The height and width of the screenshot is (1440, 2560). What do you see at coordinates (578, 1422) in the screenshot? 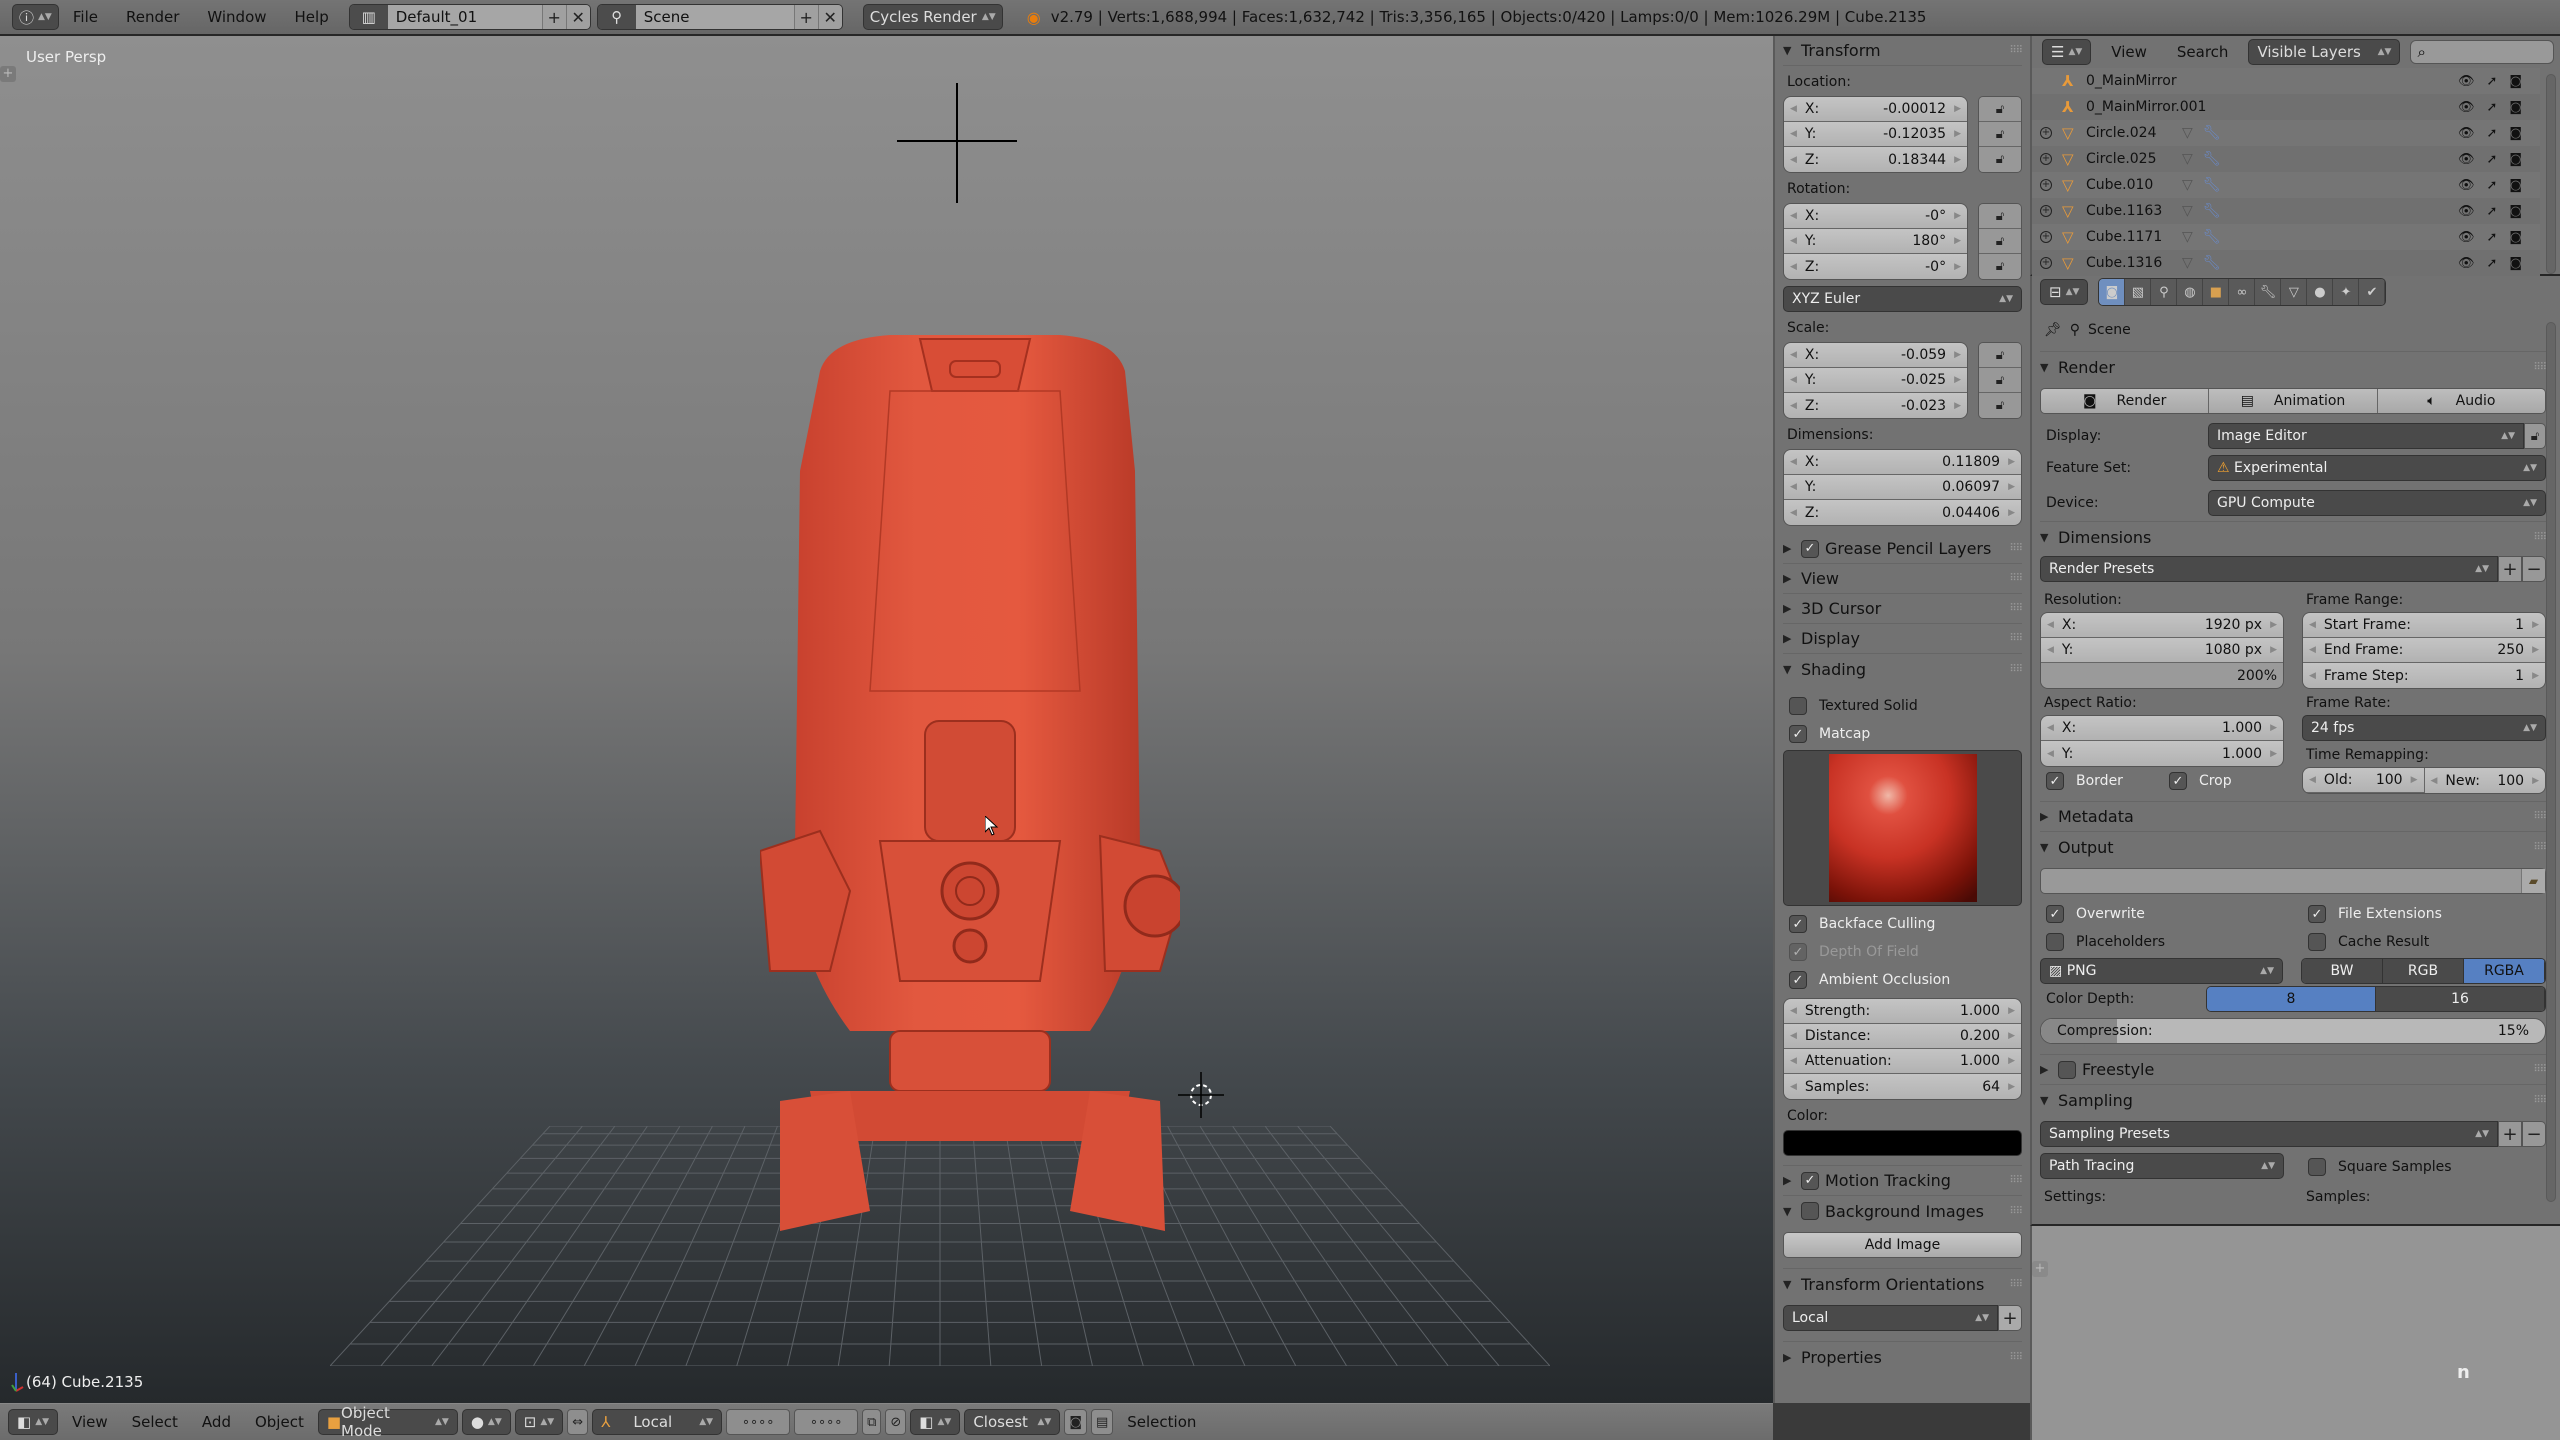
I see `manipulator-toggle: ⇔` at bounding box center [578, 1422].